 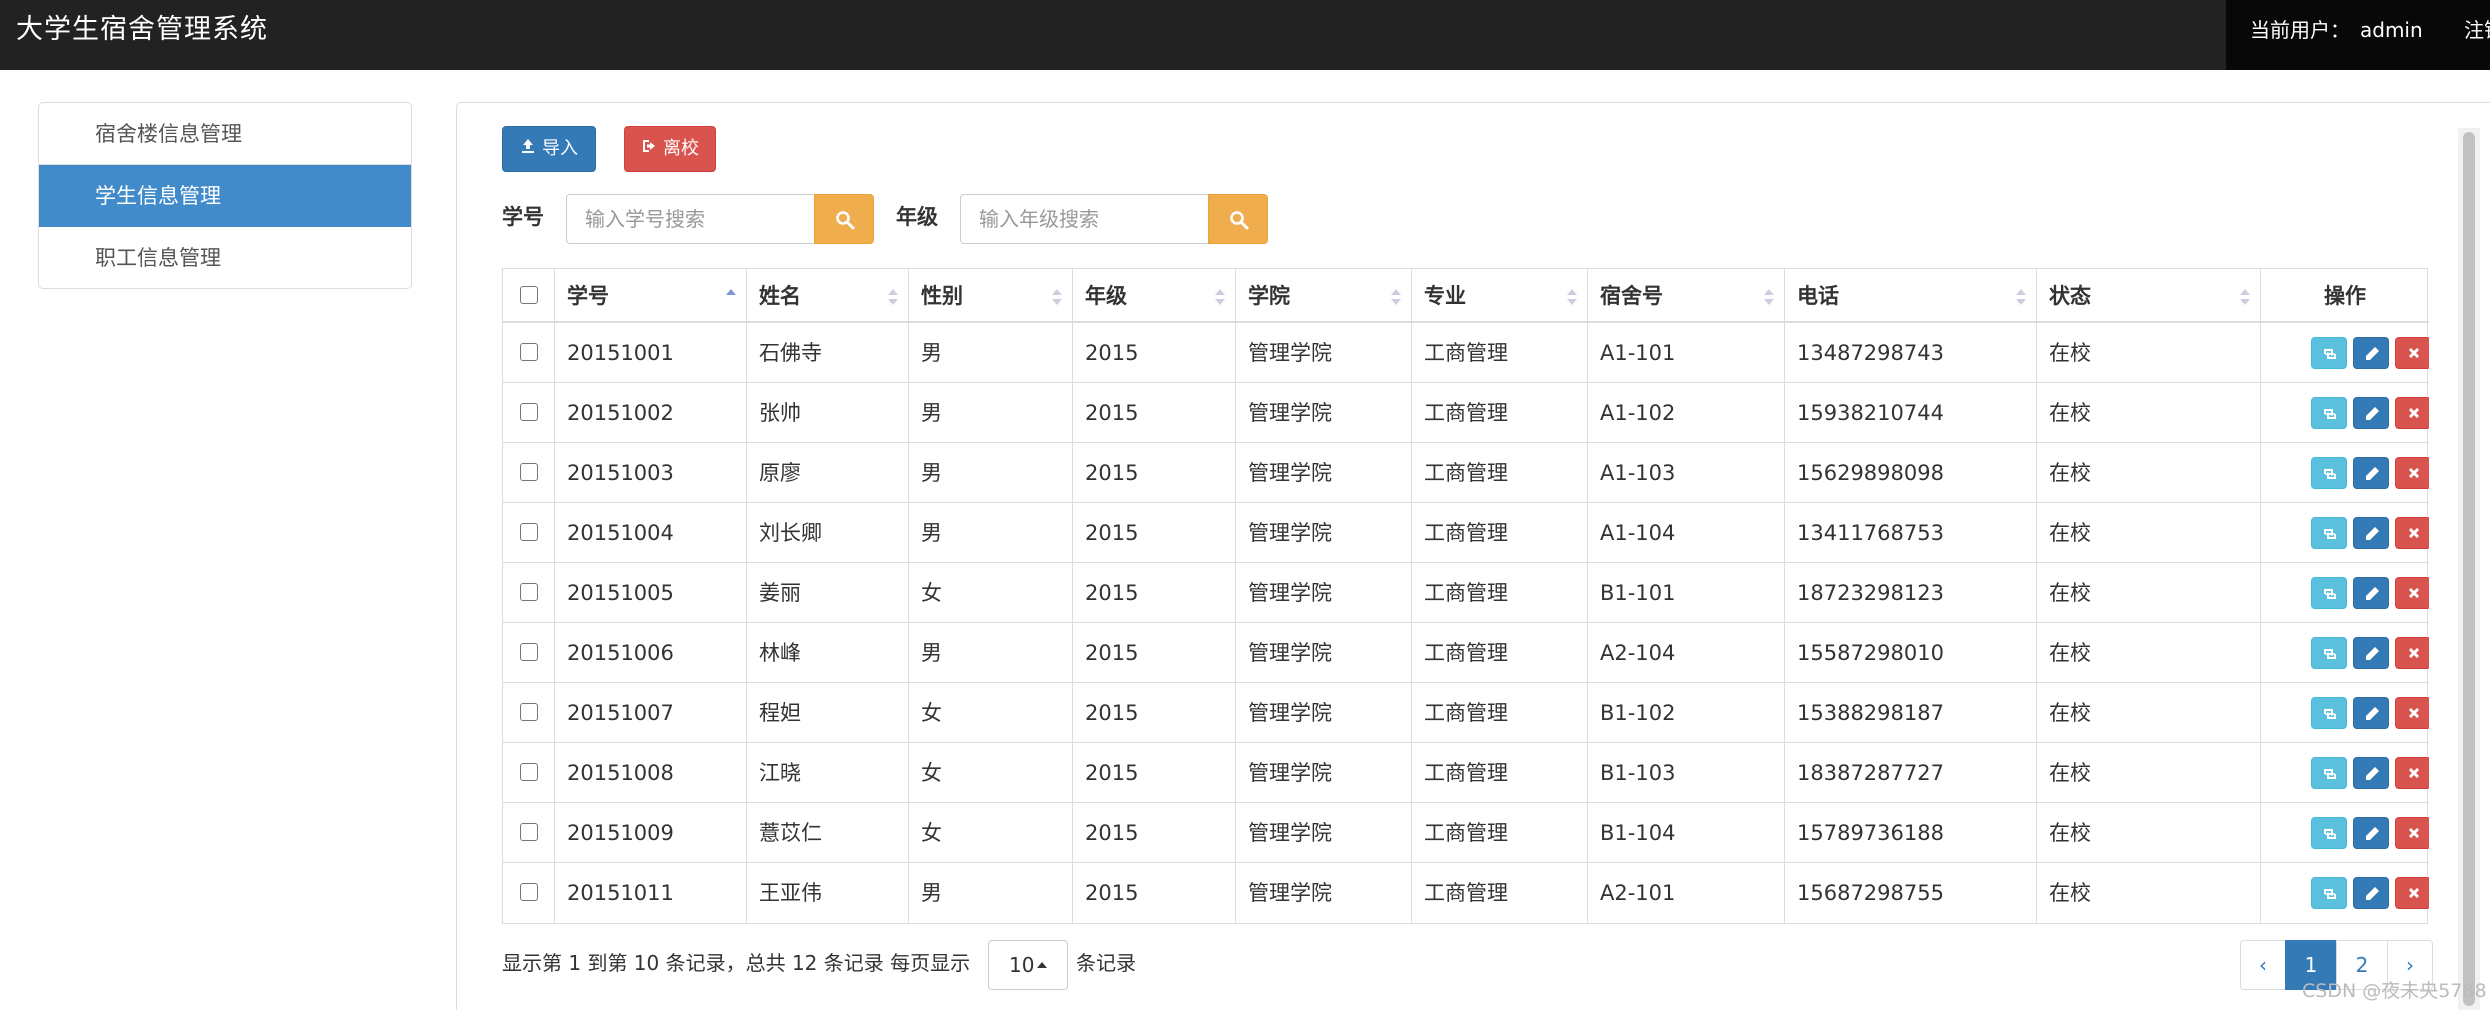 I want to click on table-cell-actions, so click(x=2345, y=833).